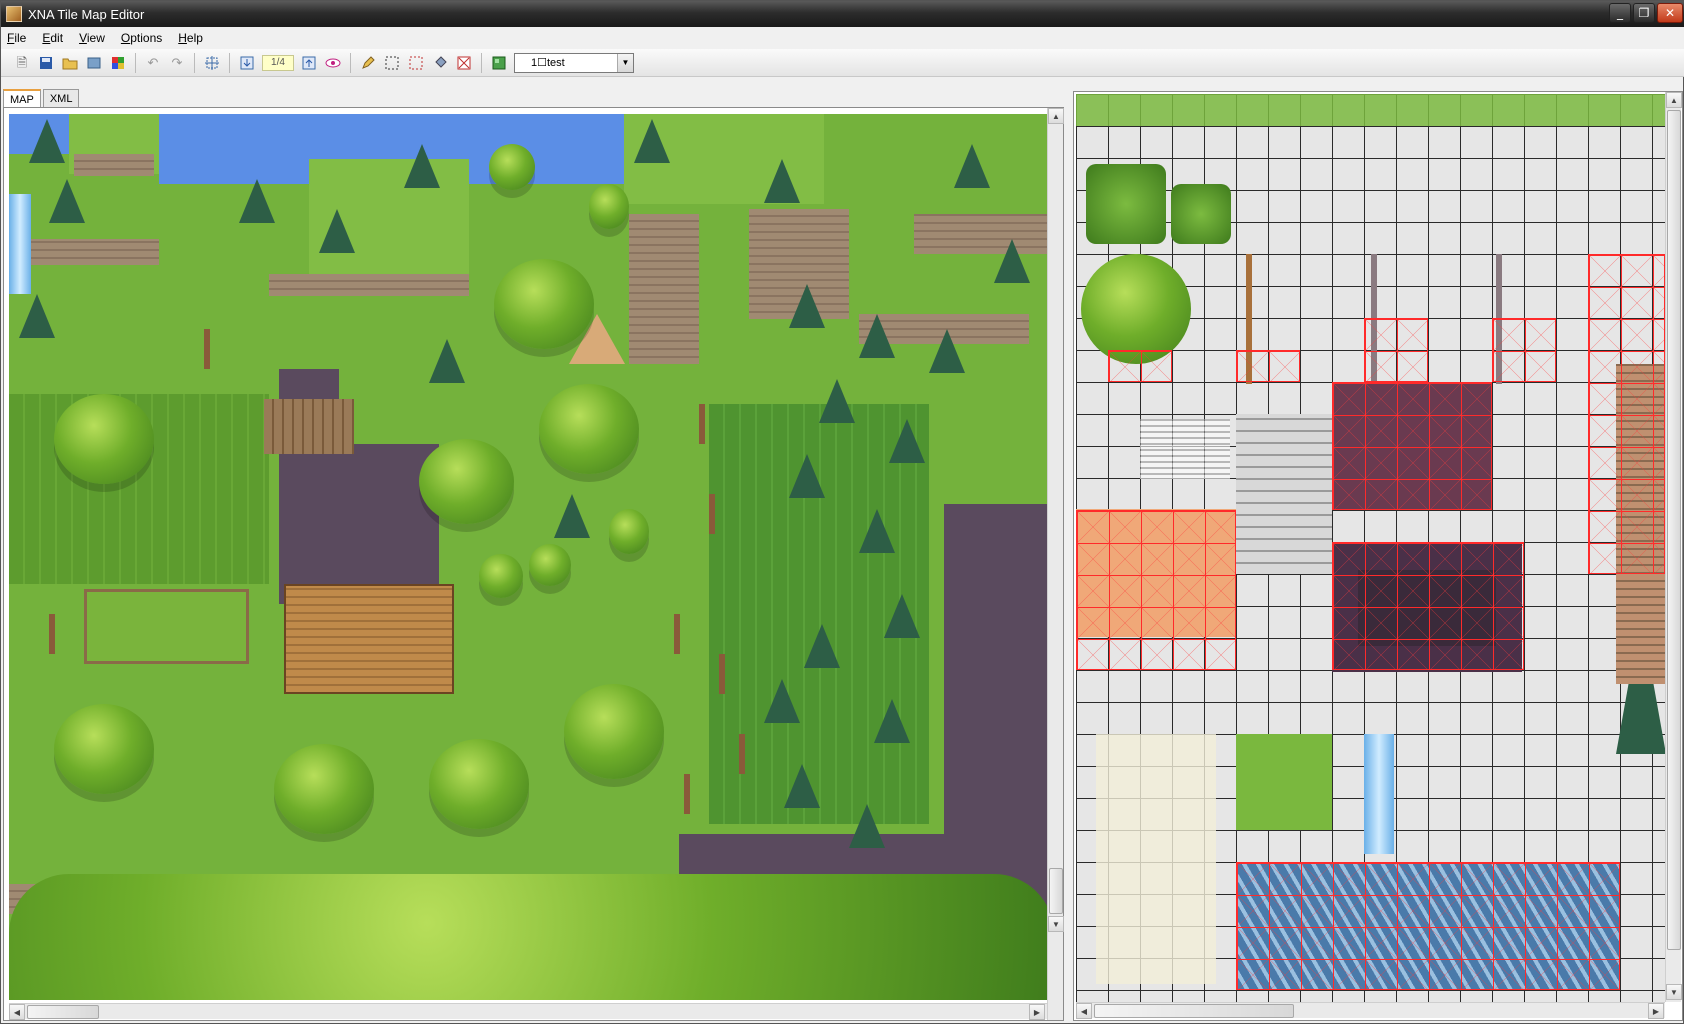 The height and width of the screenshot is (1024, 1684). I want to click on tileset-vscroll-thumb, so click(1674, 530).